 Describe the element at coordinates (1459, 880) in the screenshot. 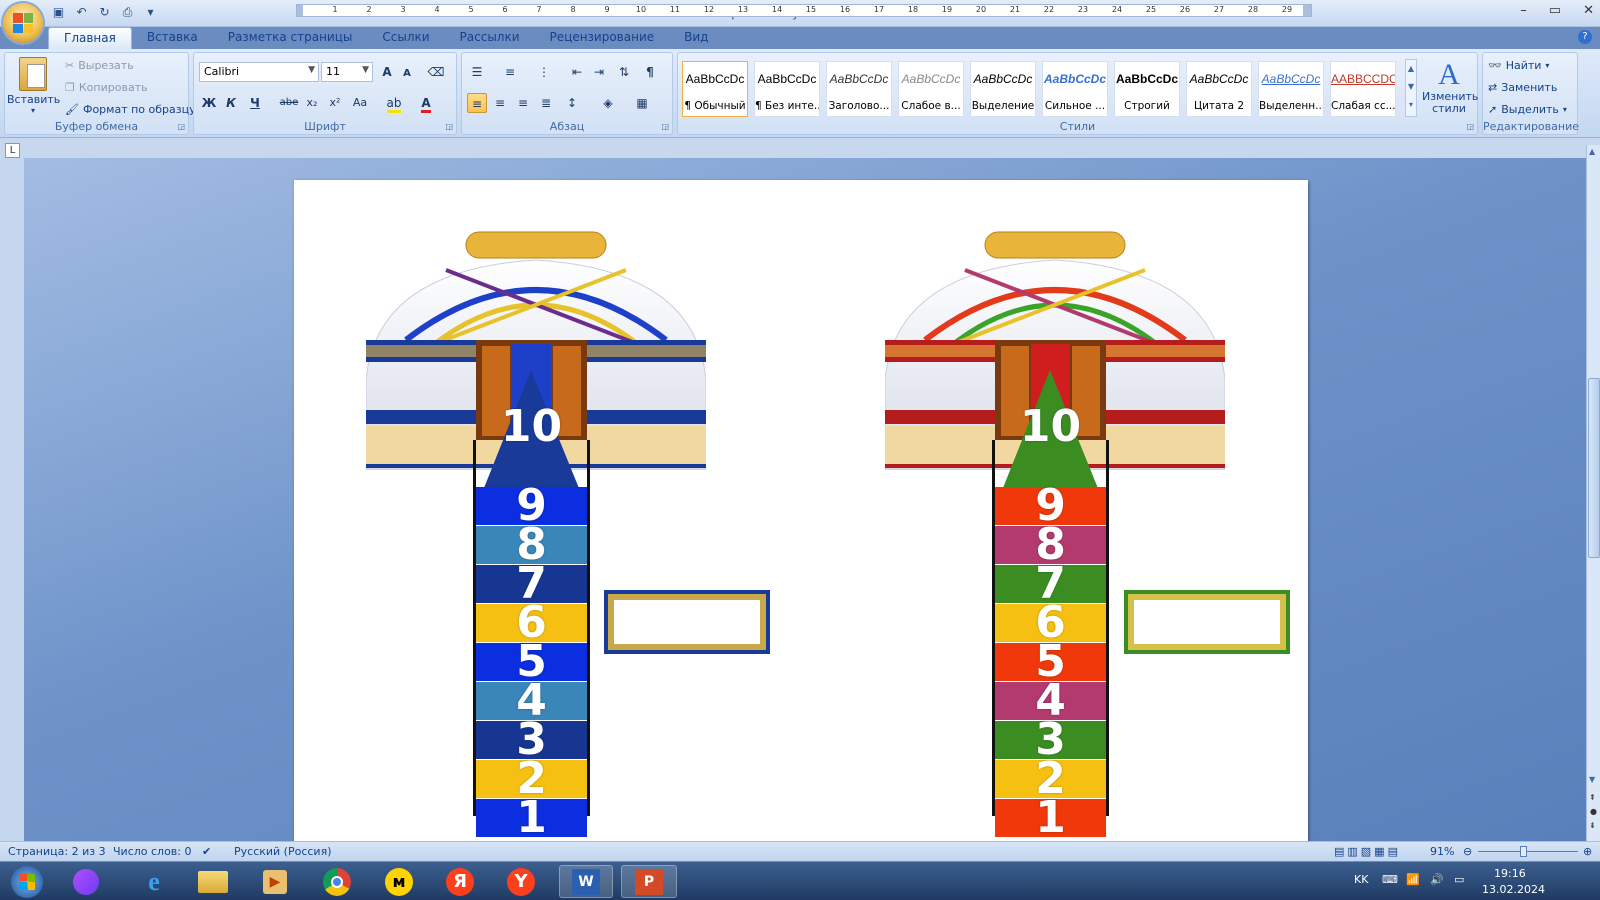

I see `action-center-icon: ▭` at that location.